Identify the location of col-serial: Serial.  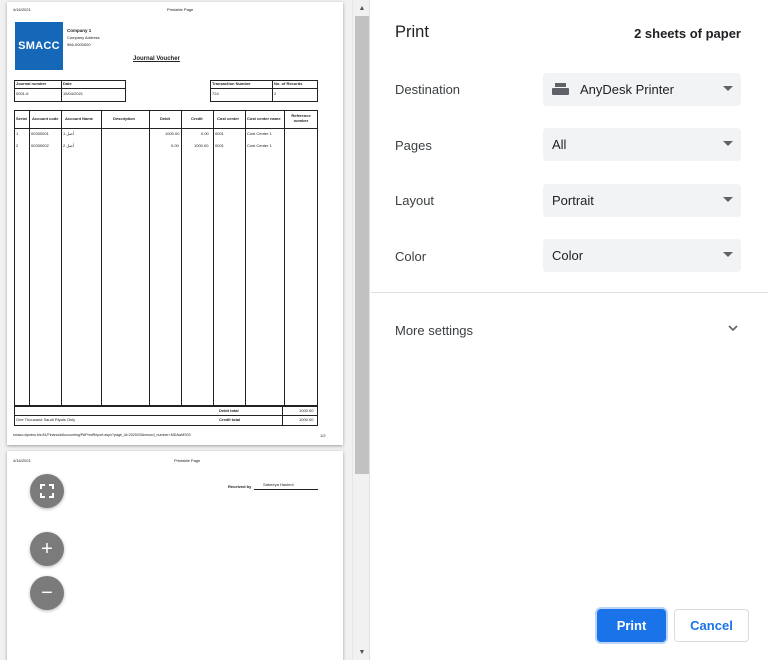
(21, 118).